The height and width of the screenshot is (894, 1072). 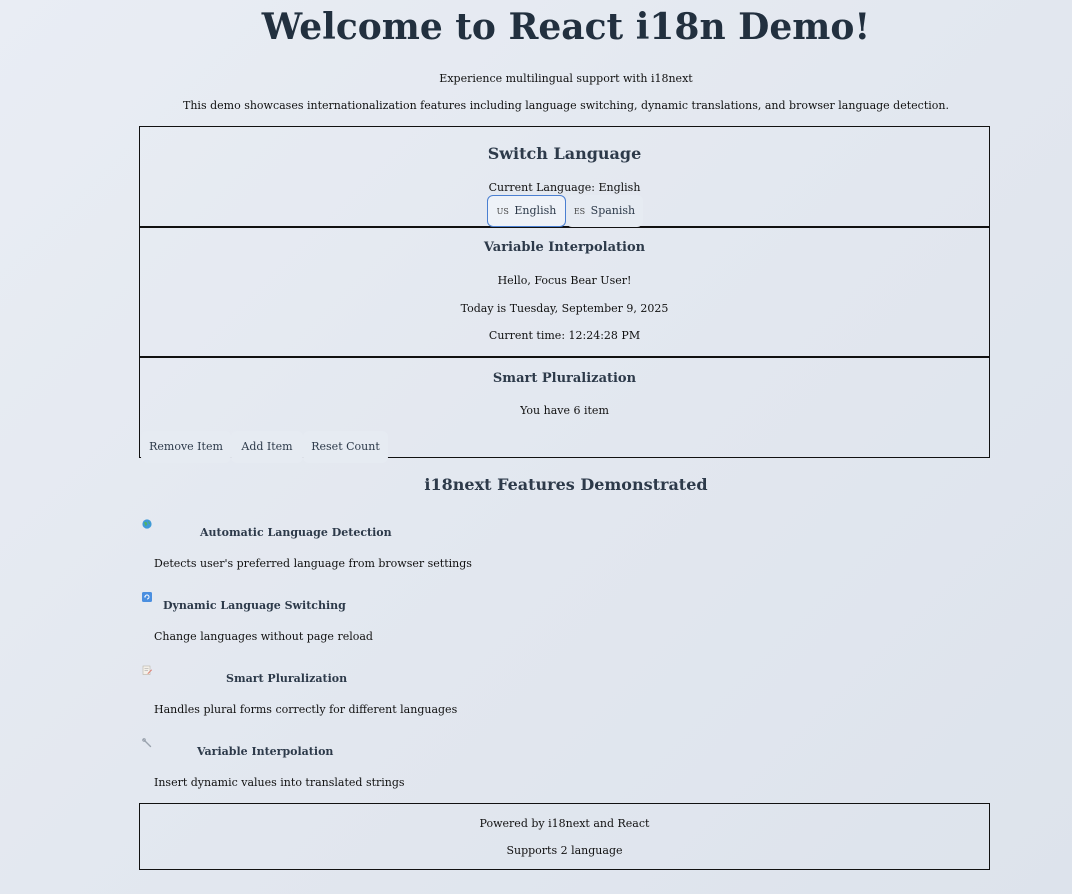 What do you see at coordinates (254, 605) in the screenshot?
I see `feature-title-language-switching: Dynamic Language Switching` at bounding box center [254, 605].